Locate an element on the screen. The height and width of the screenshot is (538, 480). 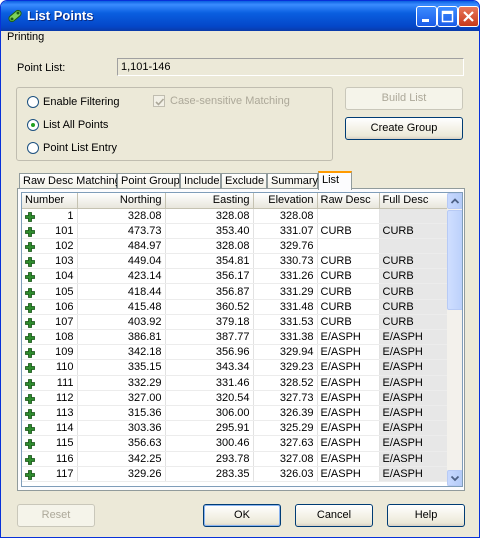
table-row: 116 342.25 293.78 327.08 E/ASPH E/ASPH is located at coordinates (235, 459).